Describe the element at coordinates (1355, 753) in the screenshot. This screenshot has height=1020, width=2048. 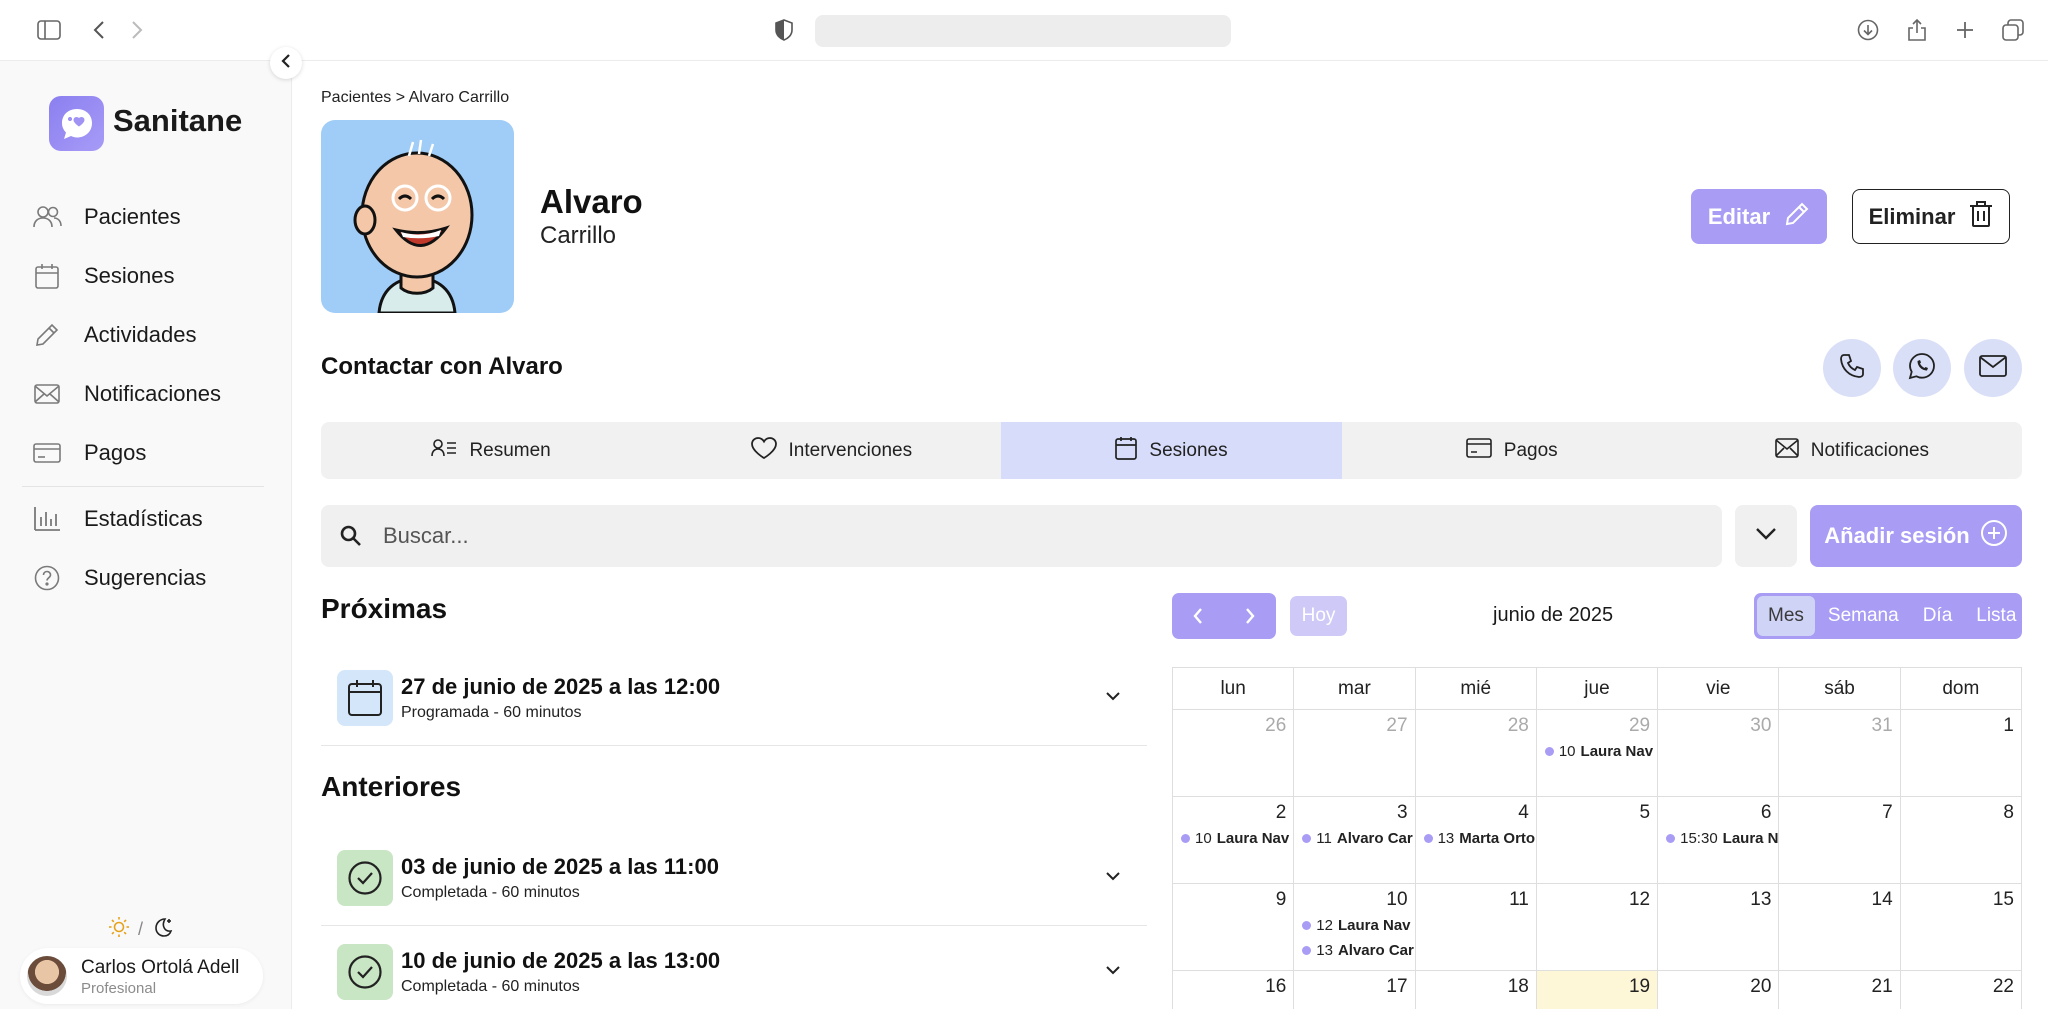
I see `calendar-day: 27` at that location.